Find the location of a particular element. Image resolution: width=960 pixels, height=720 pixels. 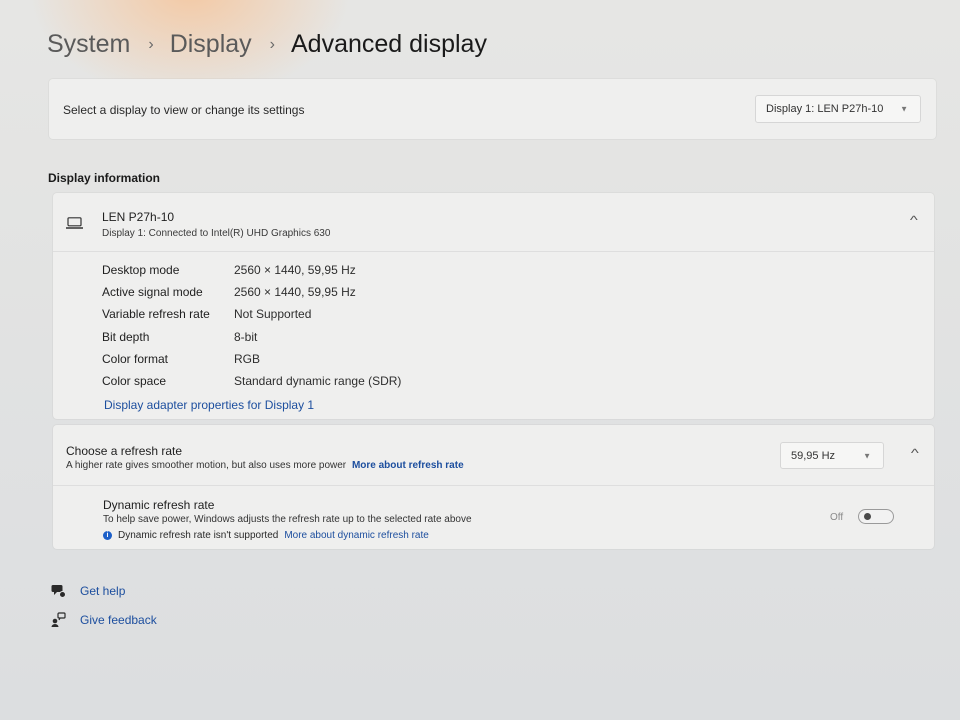

info-value: RGB is located at coordinates (247, 358).